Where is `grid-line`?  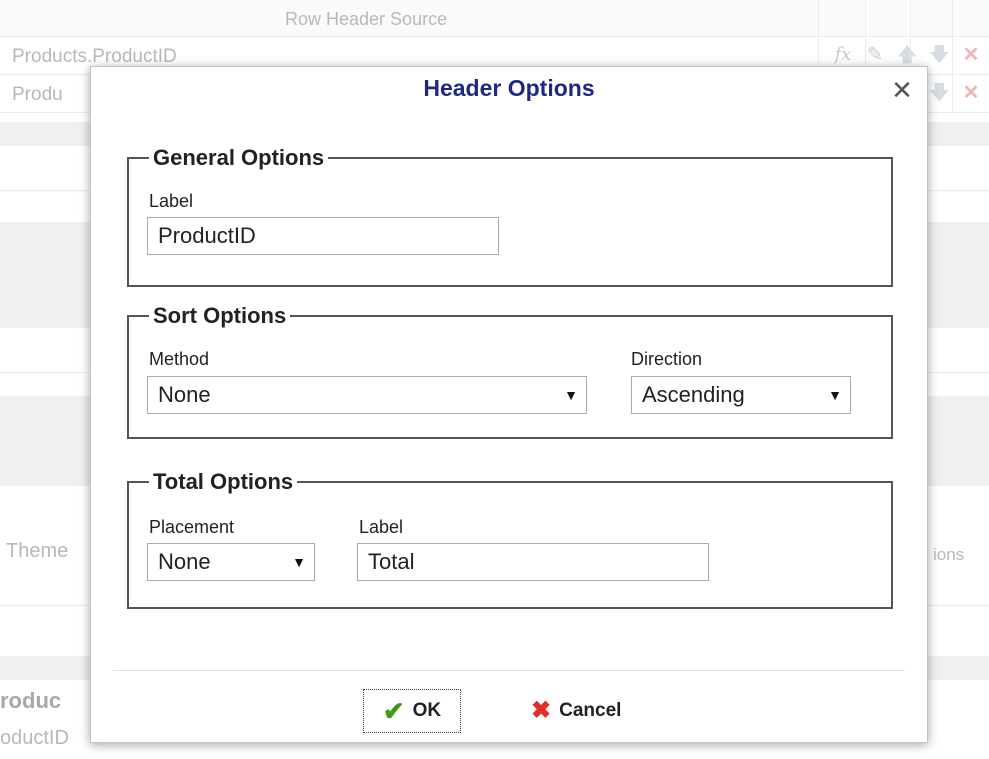
grid-line is located at coordinates (494, 36).